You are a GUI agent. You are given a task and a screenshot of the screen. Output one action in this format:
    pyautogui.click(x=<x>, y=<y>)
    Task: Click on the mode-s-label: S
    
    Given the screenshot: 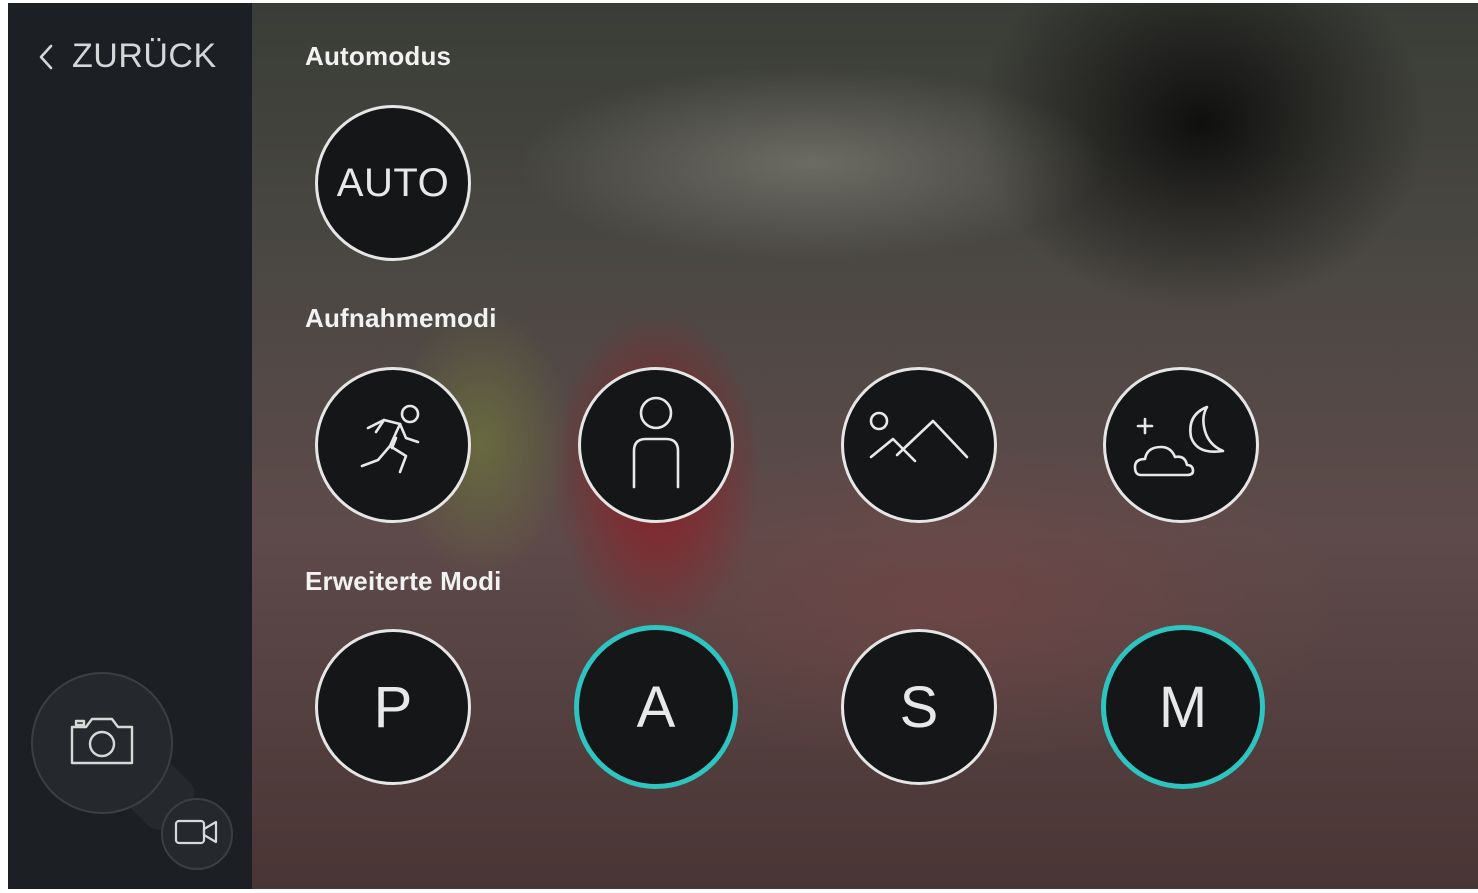 What is the action you would take?
    pyautogui.click(x=919, y=707)
    